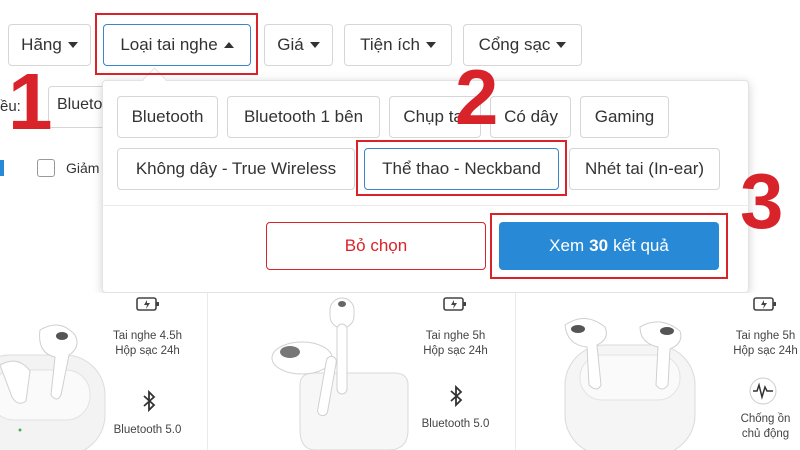 This screenshot has height=450, width=800. What do you see at coordinates (46, 168) in the screenshot?
I see `discount-checkbox` at bounding box center [46, 168].